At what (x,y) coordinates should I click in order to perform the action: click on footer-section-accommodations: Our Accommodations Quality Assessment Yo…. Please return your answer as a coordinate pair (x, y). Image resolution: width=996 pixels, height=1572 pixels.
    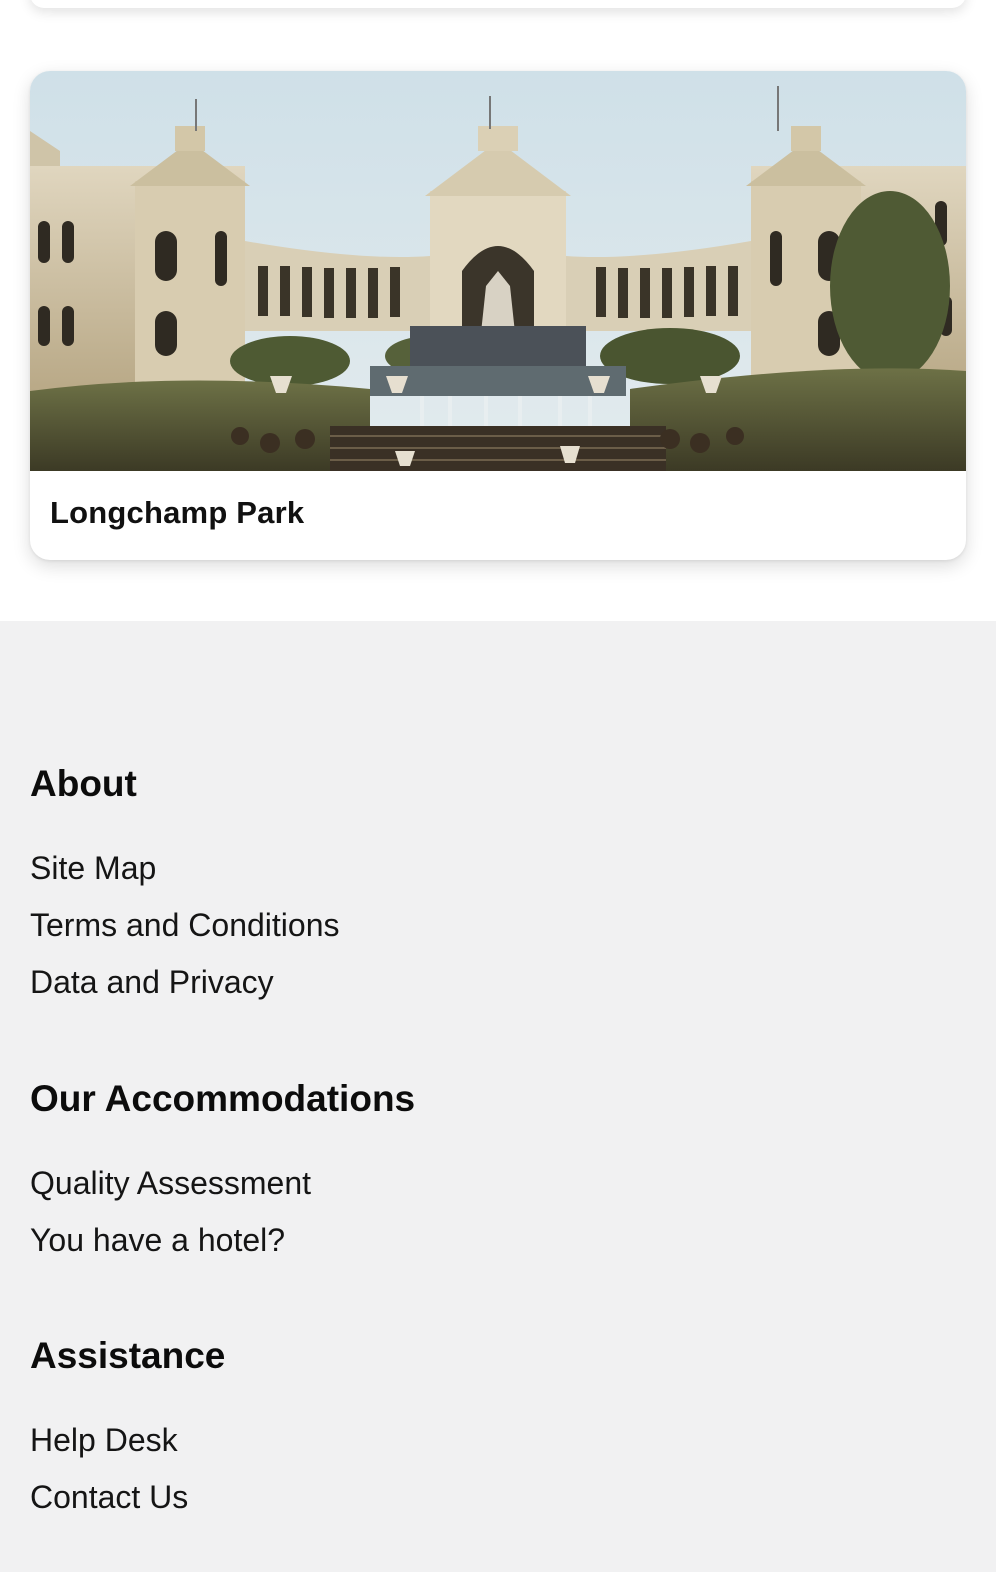
    Looking at the image, I should click on (222, 1173).